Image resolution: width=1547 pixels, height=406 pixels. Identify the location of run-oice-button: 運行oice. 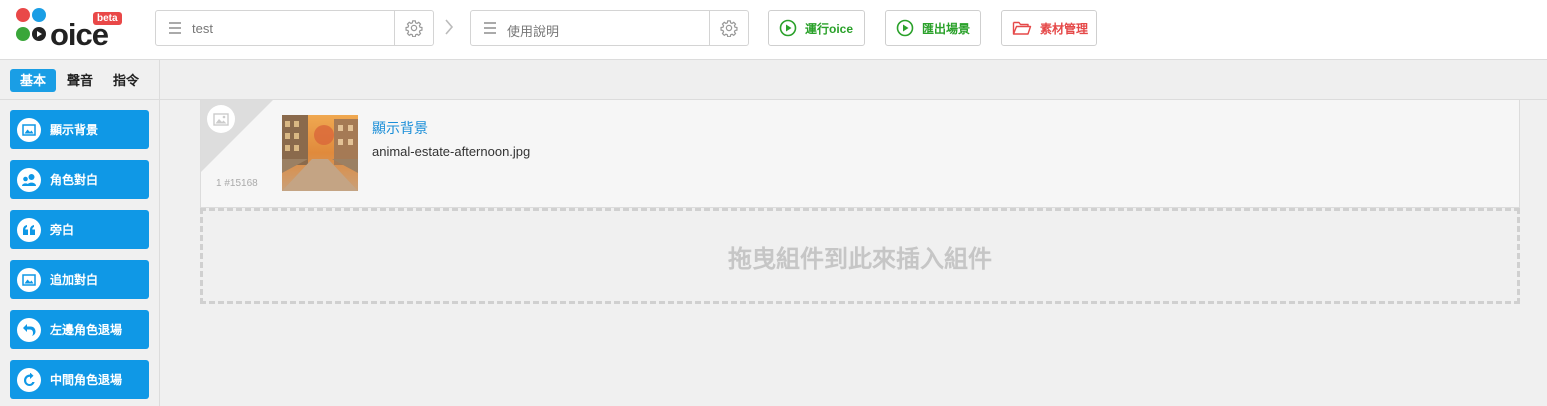
(816, 28).